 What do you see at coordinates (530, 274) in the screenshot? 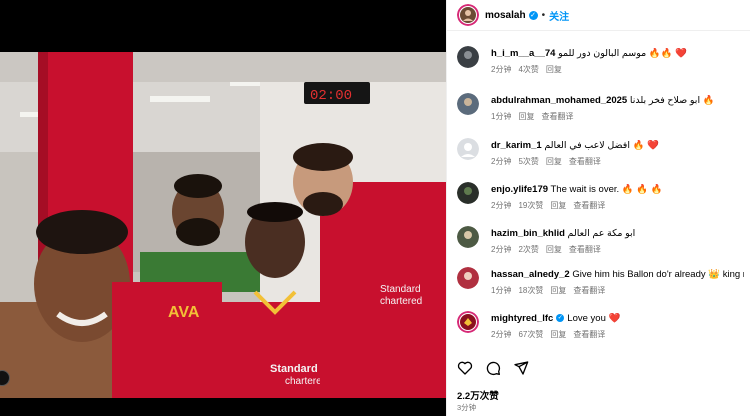
I see `comment-username: hassan_alnedy_2` at bounding box center [530, 274].